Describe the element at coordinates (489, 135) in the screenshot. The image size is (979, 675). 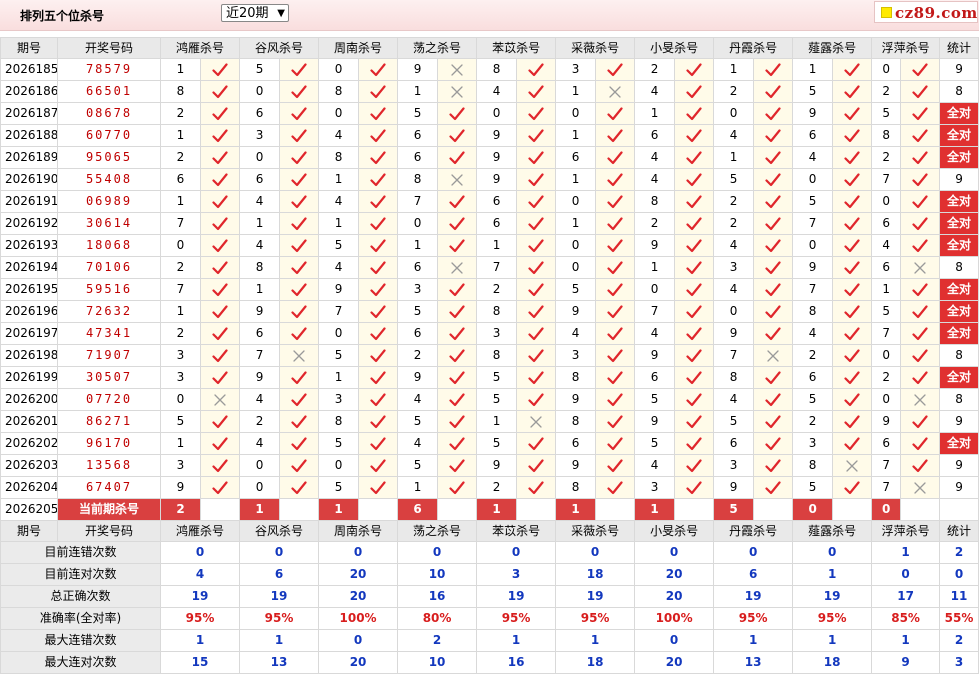
I see `table-row: 2026188 60770 1 3 4 6 9 1 6 4 6 8 全对` at that location.